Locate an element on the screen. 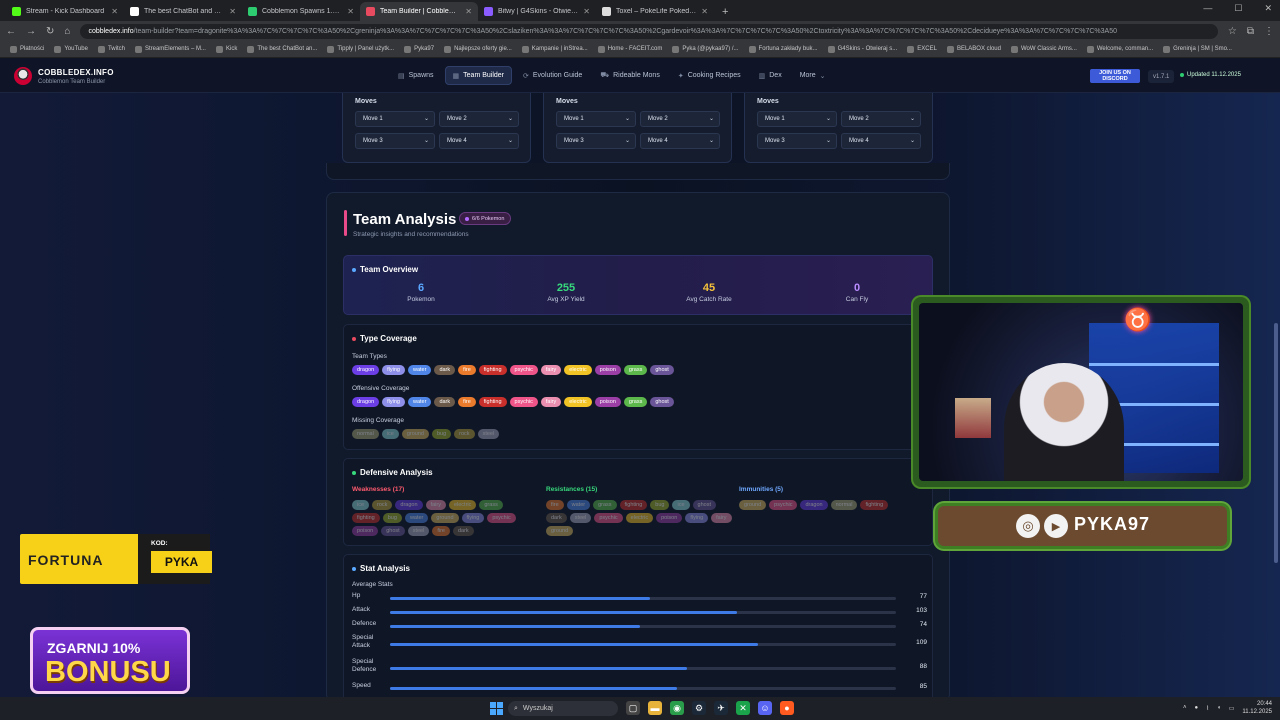  nav-spawns: ▤ Spawns is located at coordinates (416, 75).